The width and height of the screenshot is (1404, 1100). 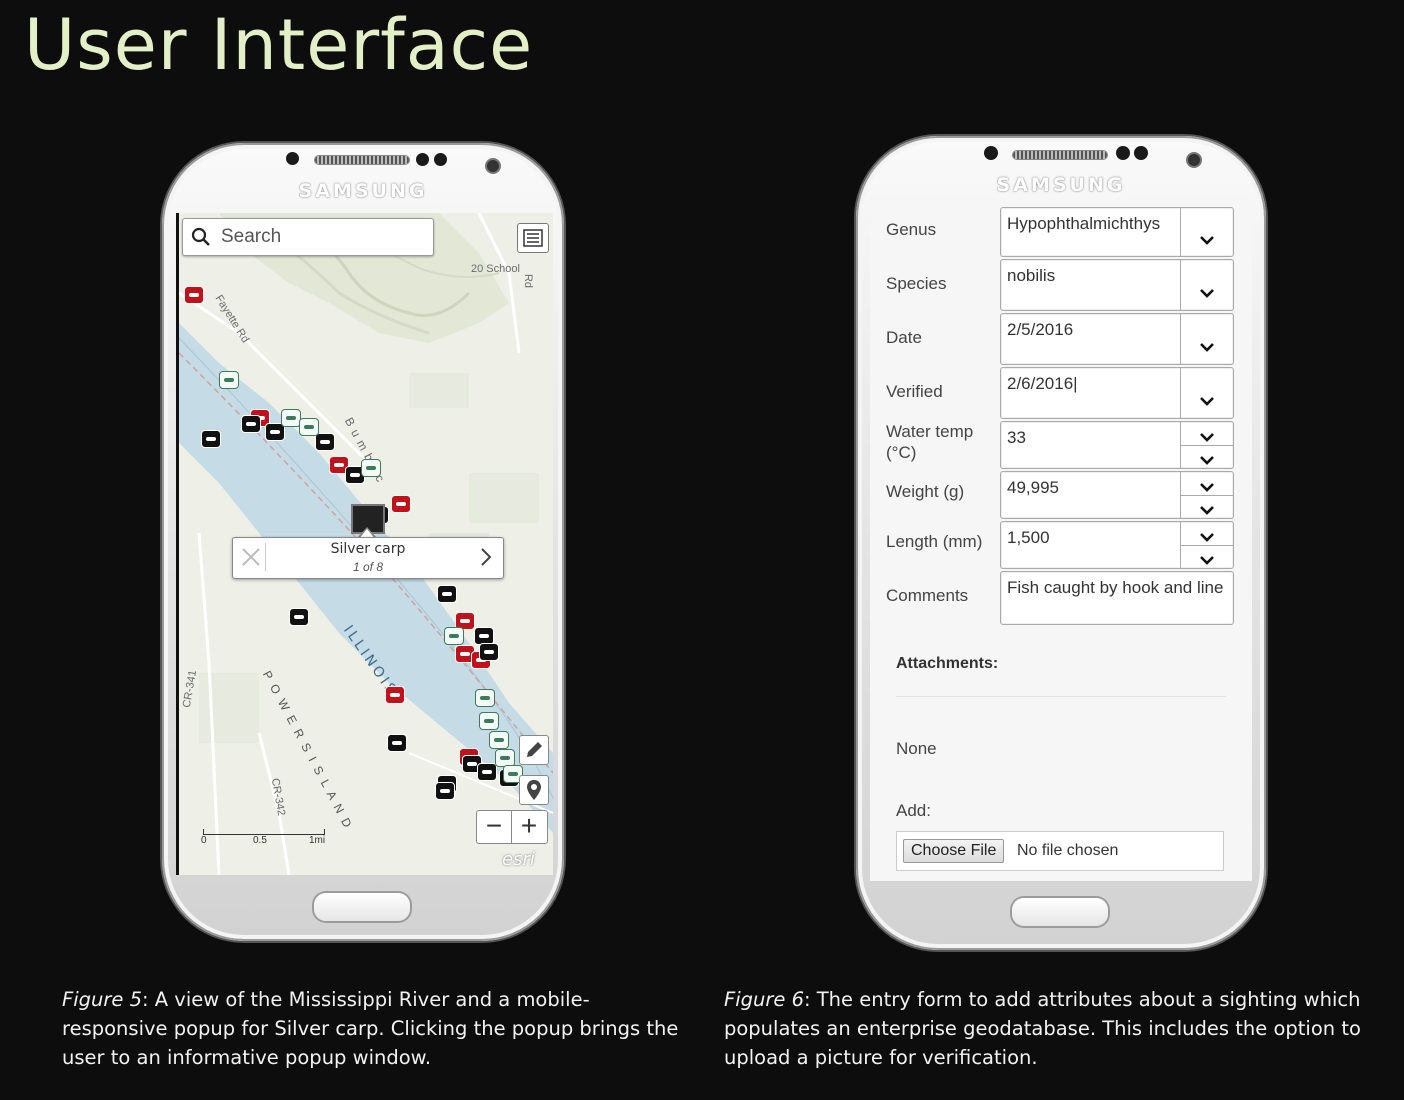 What do you see at coordinates (534, 750) in the screenshot?
I see `edit-button` at bounding box center [534, 750].